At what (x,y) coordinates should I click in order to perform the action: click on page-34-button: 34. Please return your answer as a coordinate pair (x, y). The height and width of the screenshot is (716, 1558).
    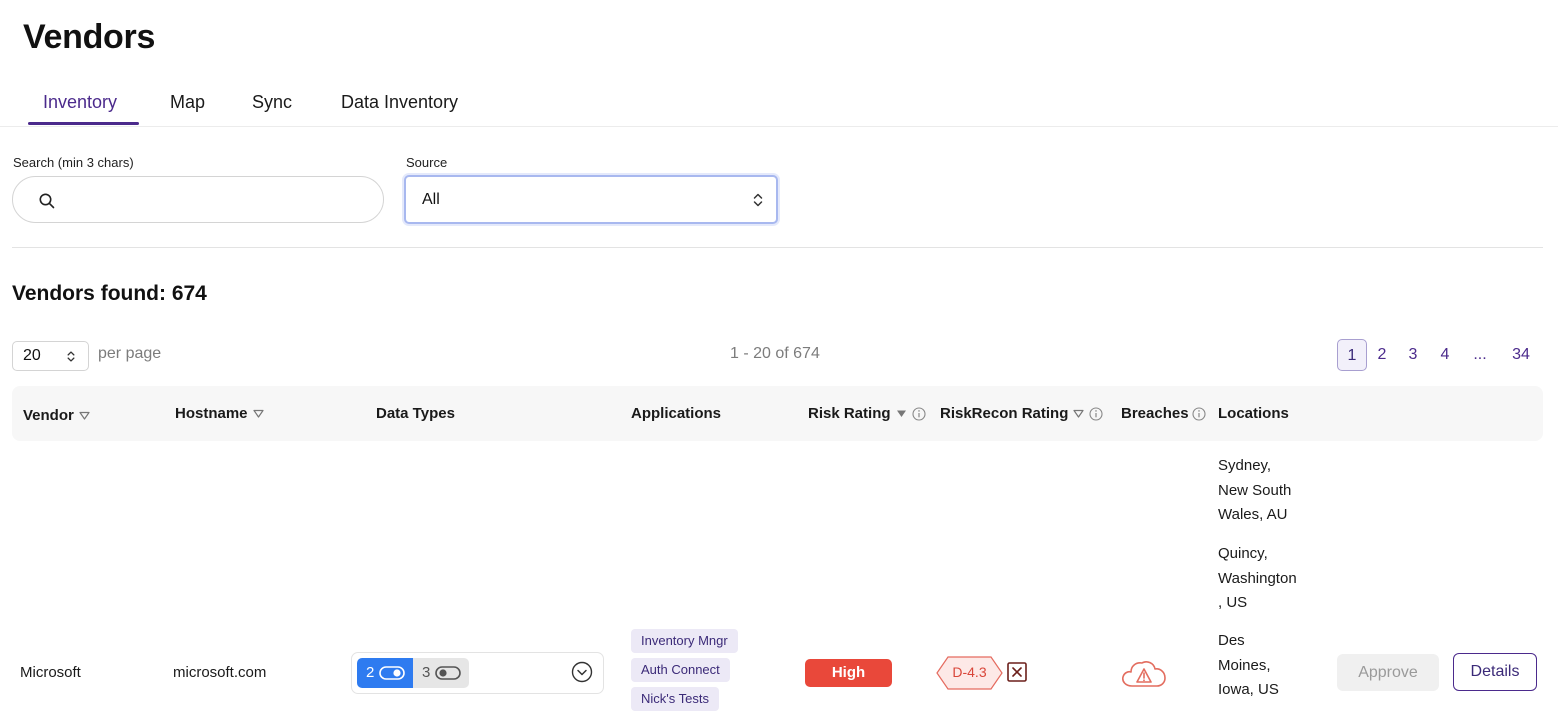
    Looking at the image, I should click on (1521, 355).